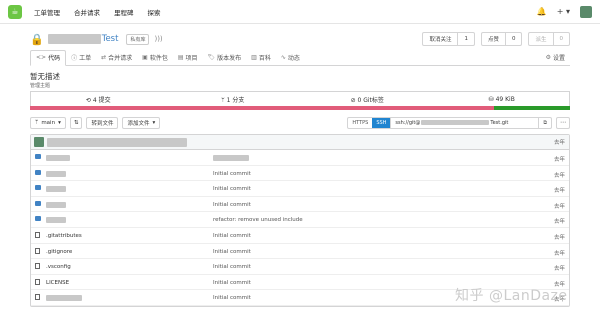 This screenshot has height=318, width=600. What do you see at coordinates (561, 39) in the screenshot?
I see `fork-count: 0` at bounding box center [561, 39].